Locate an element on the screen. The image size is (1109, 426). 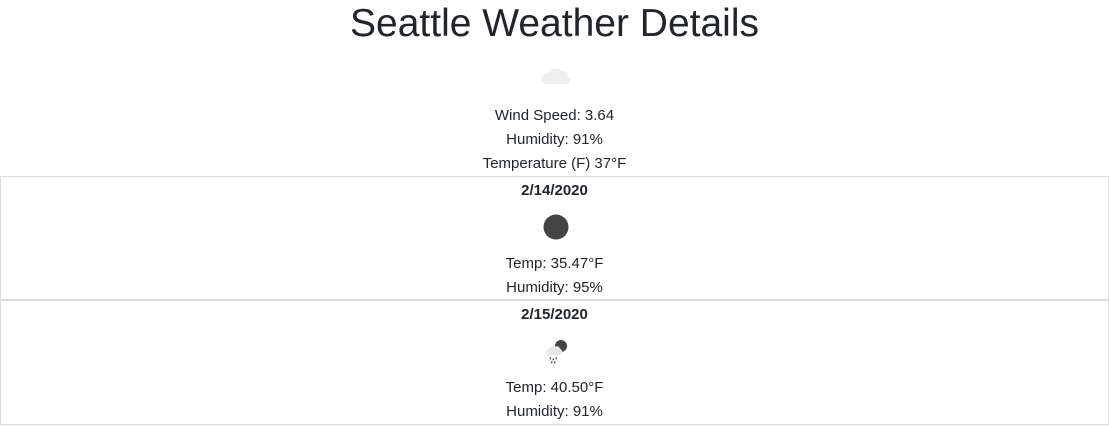
forecast-humidity: Humidity: 95% is located at coordinates (554, 287).